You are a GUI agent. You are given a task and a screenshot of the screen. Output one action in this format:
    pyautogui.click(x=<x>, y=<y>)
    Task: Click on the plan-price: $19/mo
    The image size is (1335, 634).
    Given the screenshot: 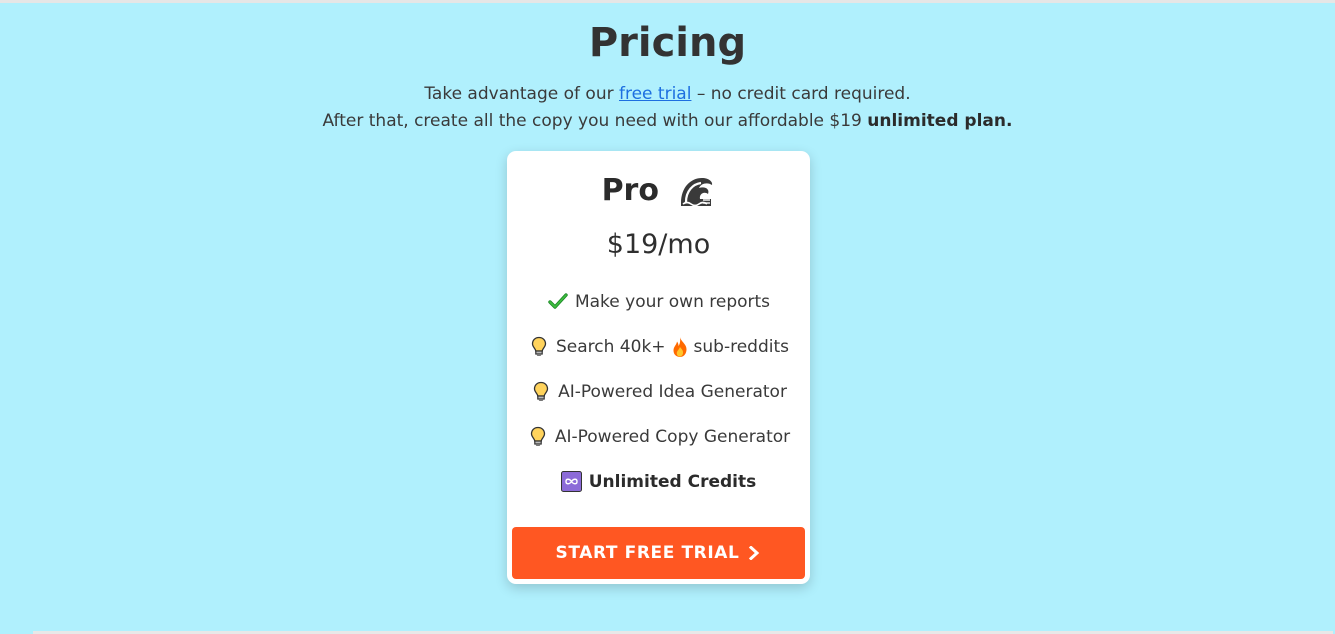 What is the action you would take?
    pyautogui.click(x=658, y=244)
    